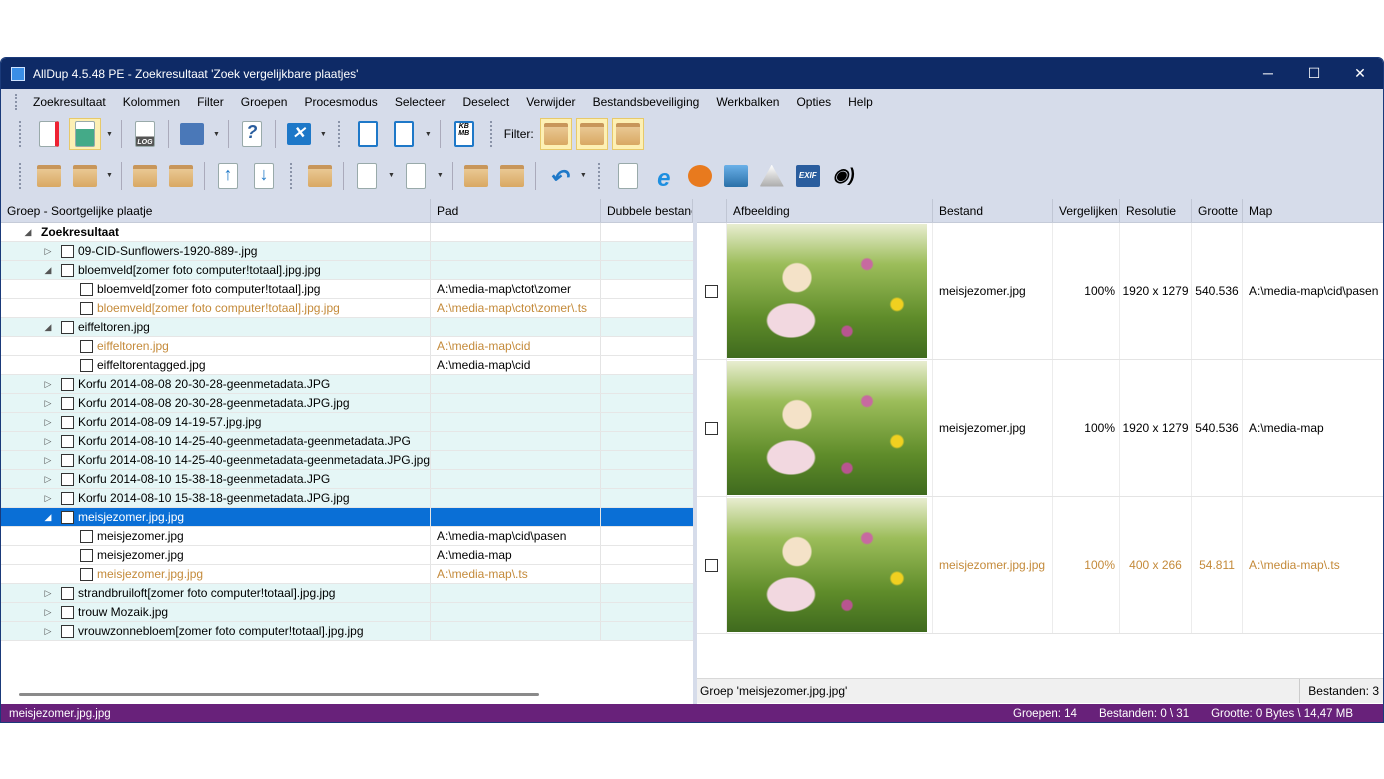 Image resolution: width=1384 pixels, height=779 pixels. What do you see at coordinates (216, 210) in the screenshot?
I see `col-group: Groep - Soortgelijke plaatje` at bounding box center [216, 210].